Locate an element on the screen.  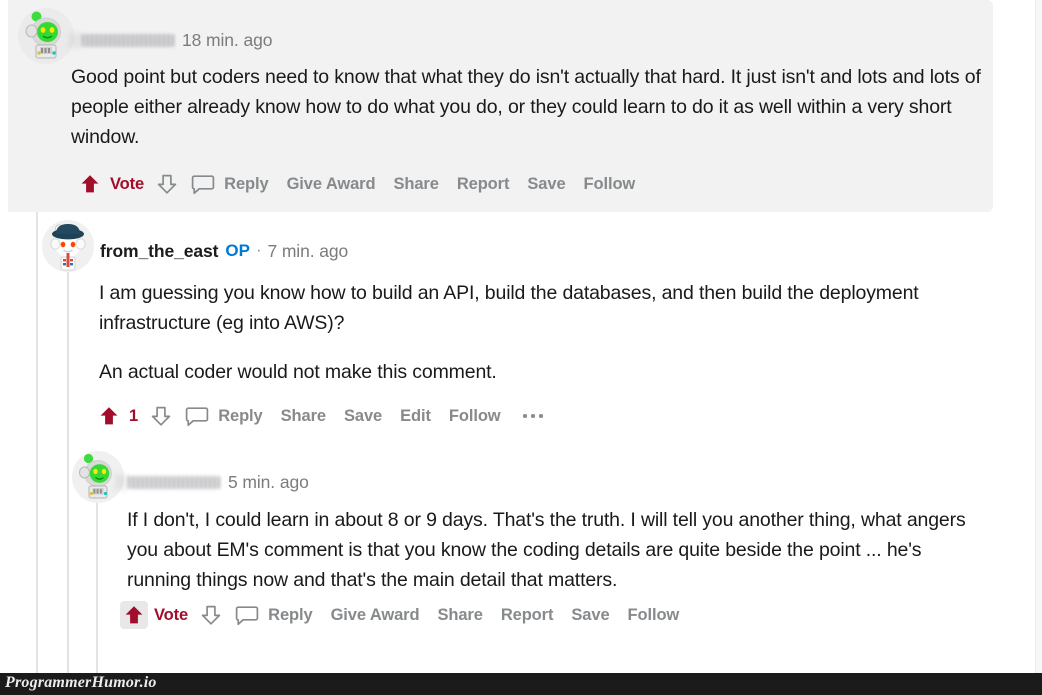
timestamp: 5 min. ago is located at coordinates (268, 481).